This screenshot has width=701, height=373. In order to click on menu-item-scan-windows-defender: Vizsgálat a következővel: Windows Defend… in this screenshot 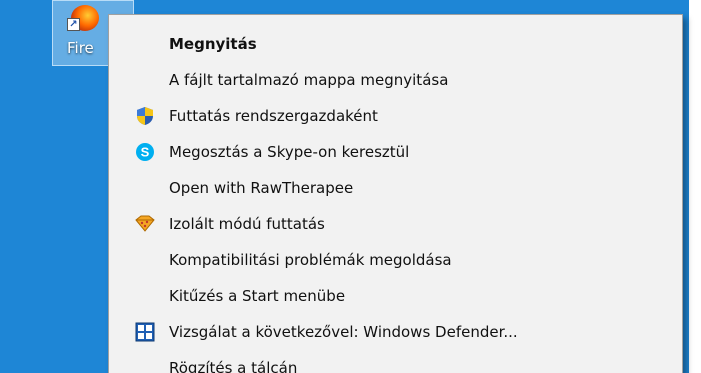, I will do `click(395, 332)`.